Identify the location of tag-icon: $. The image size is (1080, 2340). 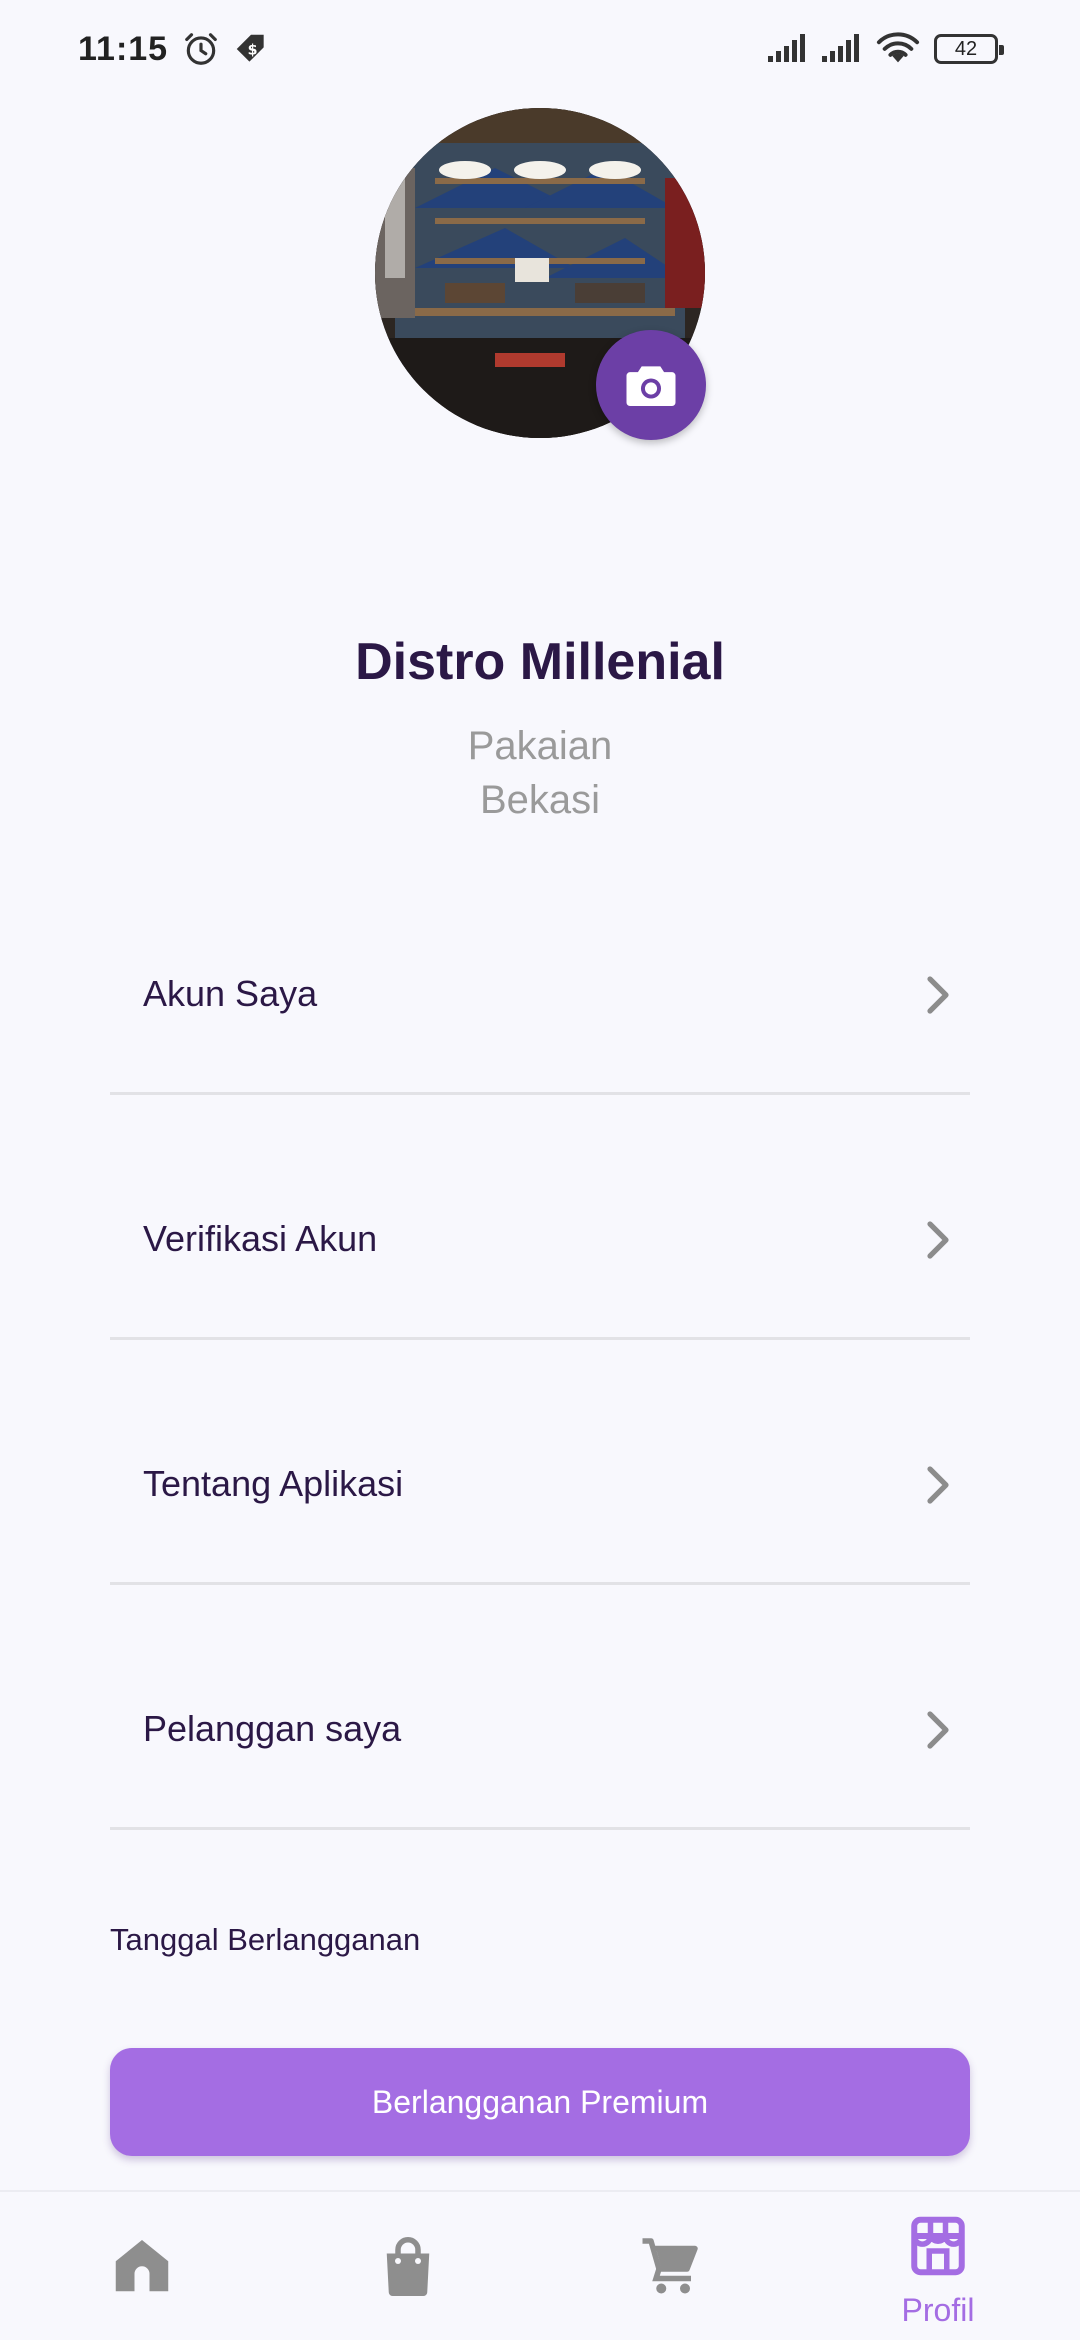
(250, 48).